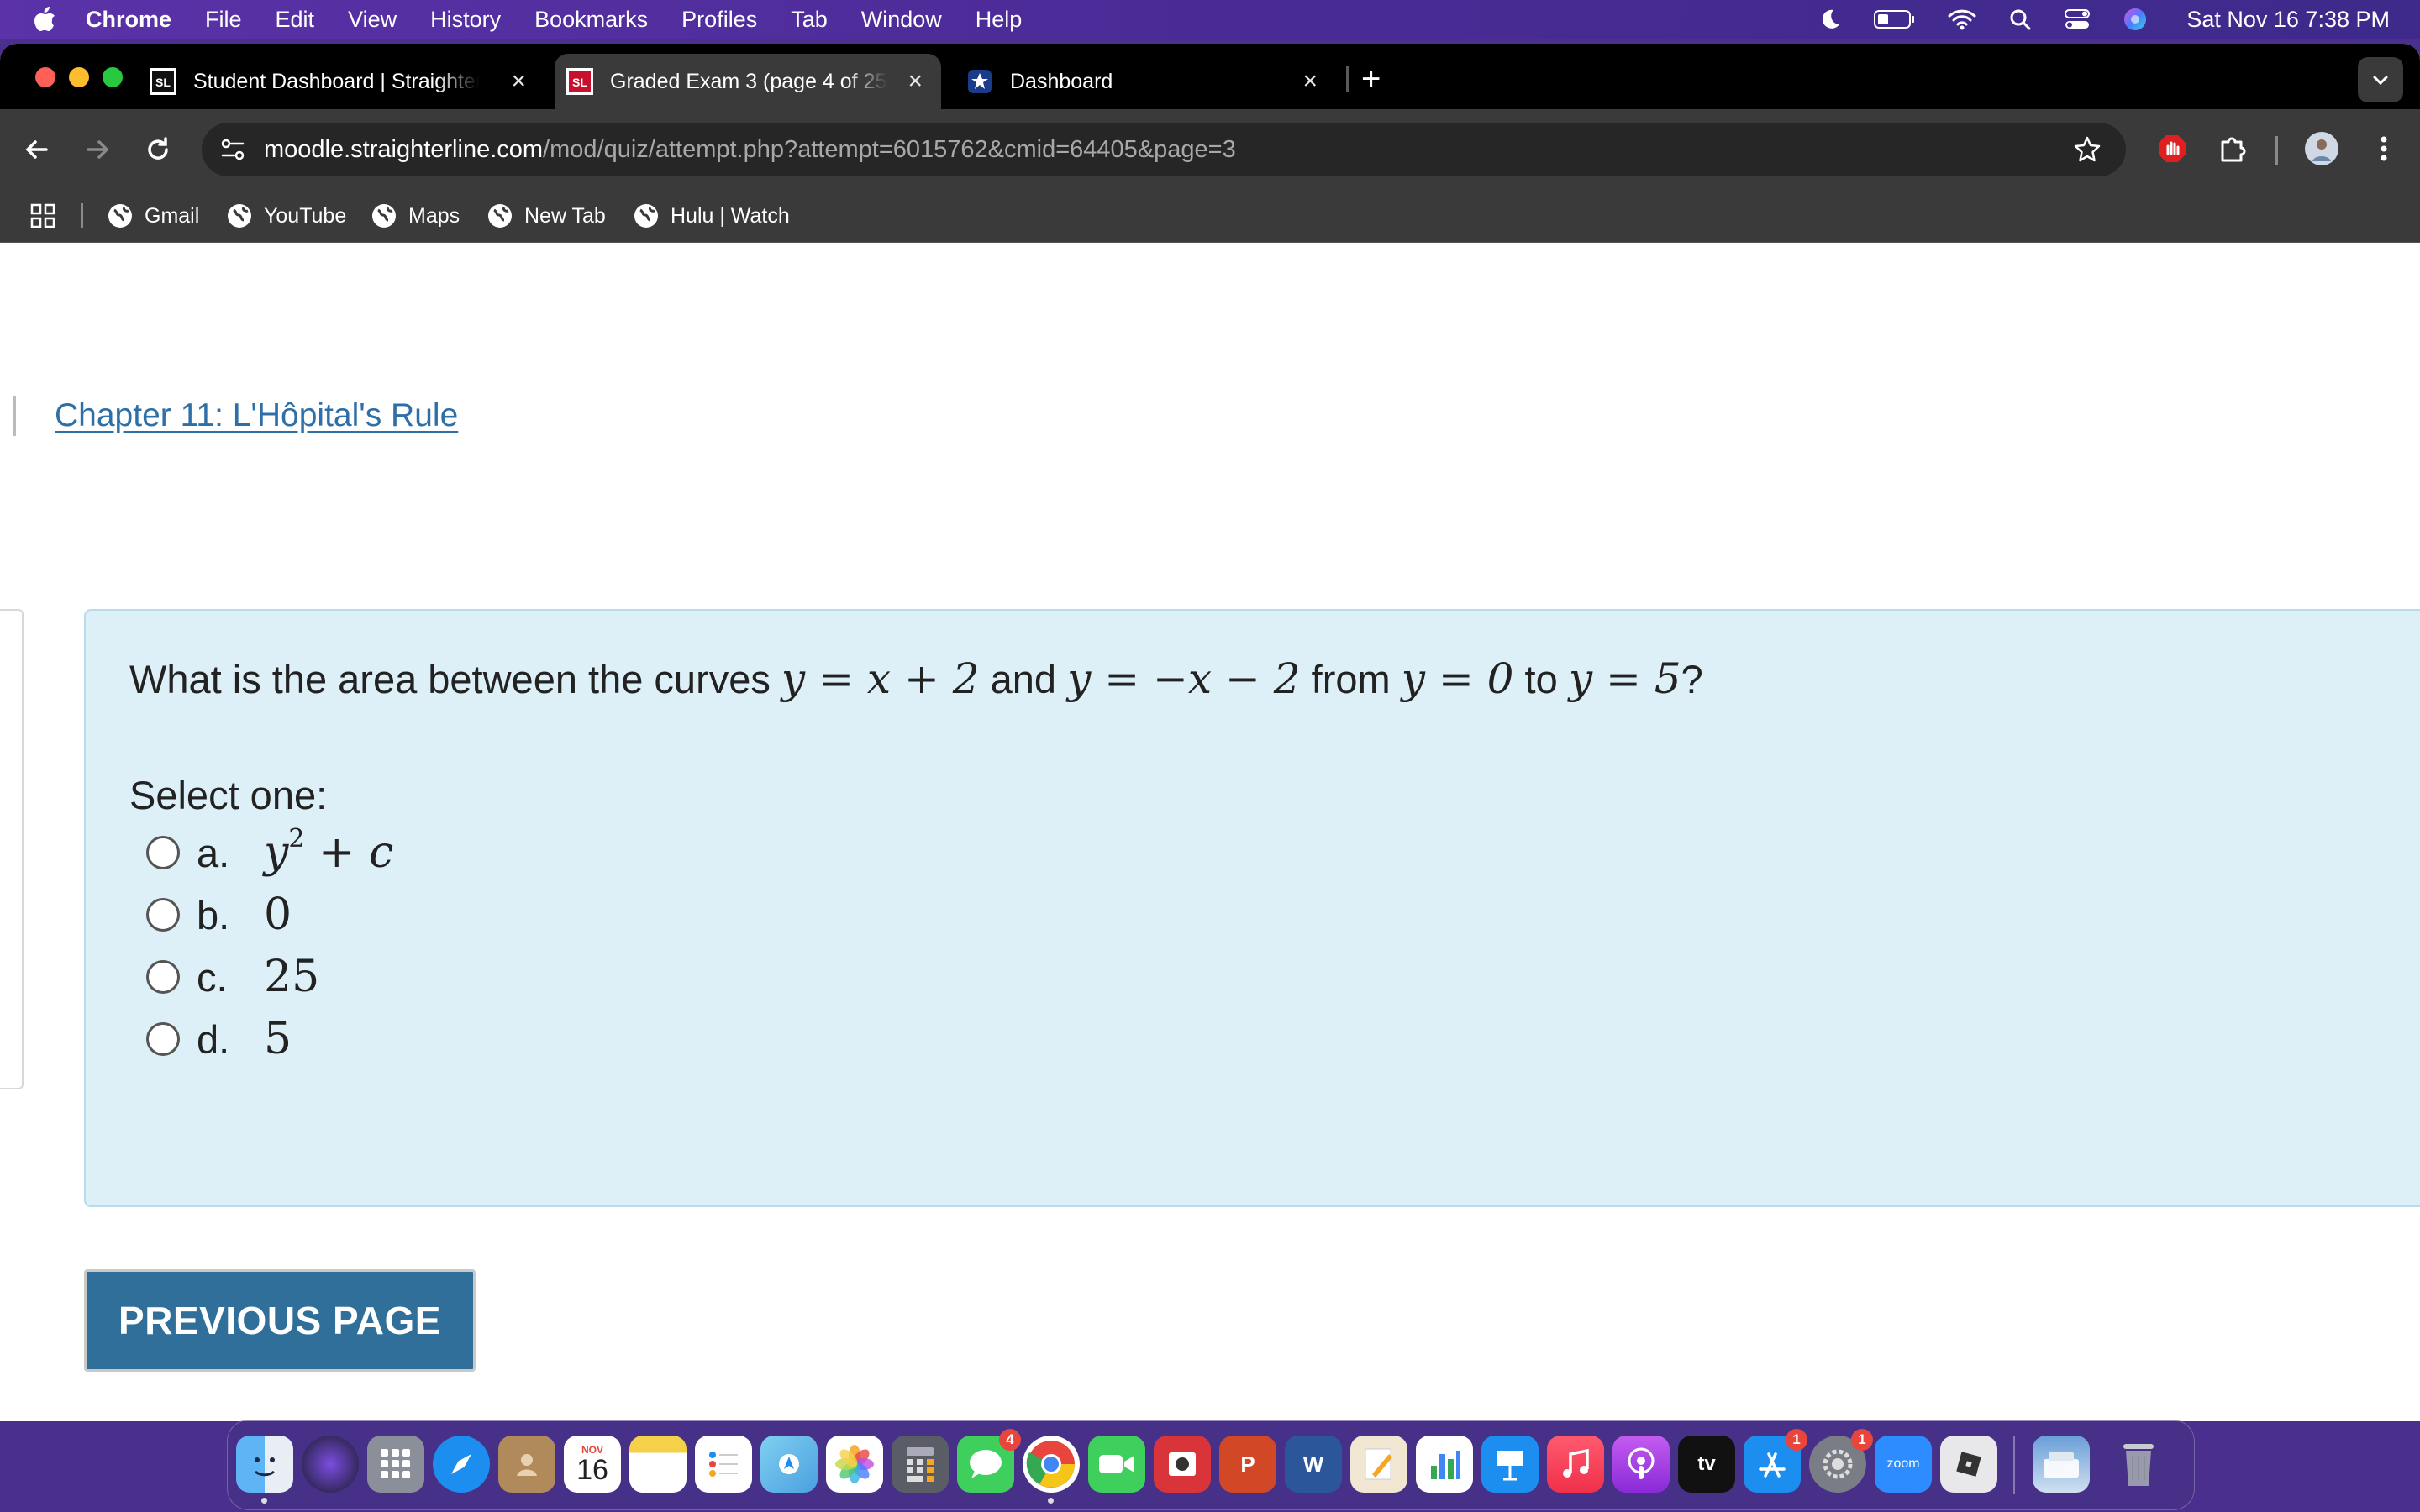  Describe the element at coordinates (1962, 19) in the screenshot. I see `wifi-icon` at that location.